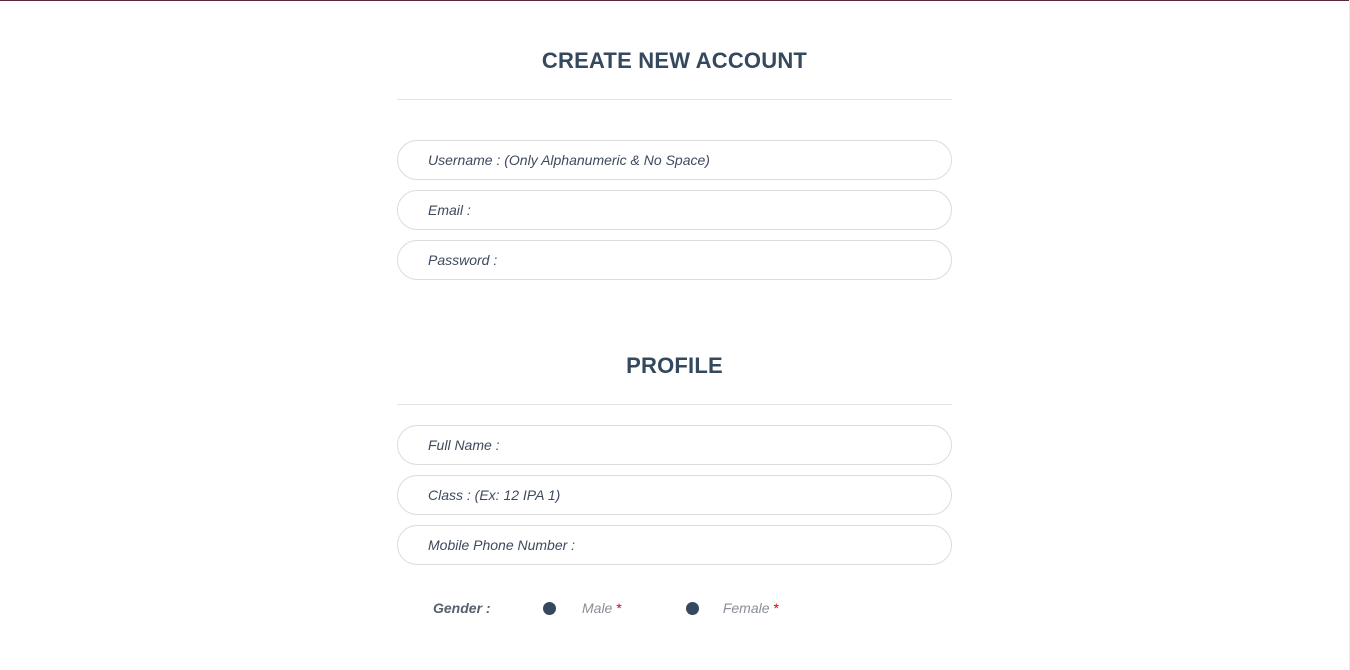 The image size is (1350, 670). Describe the element at coordinates (674, 210) in the screenshot. I see `email-input` at that location.